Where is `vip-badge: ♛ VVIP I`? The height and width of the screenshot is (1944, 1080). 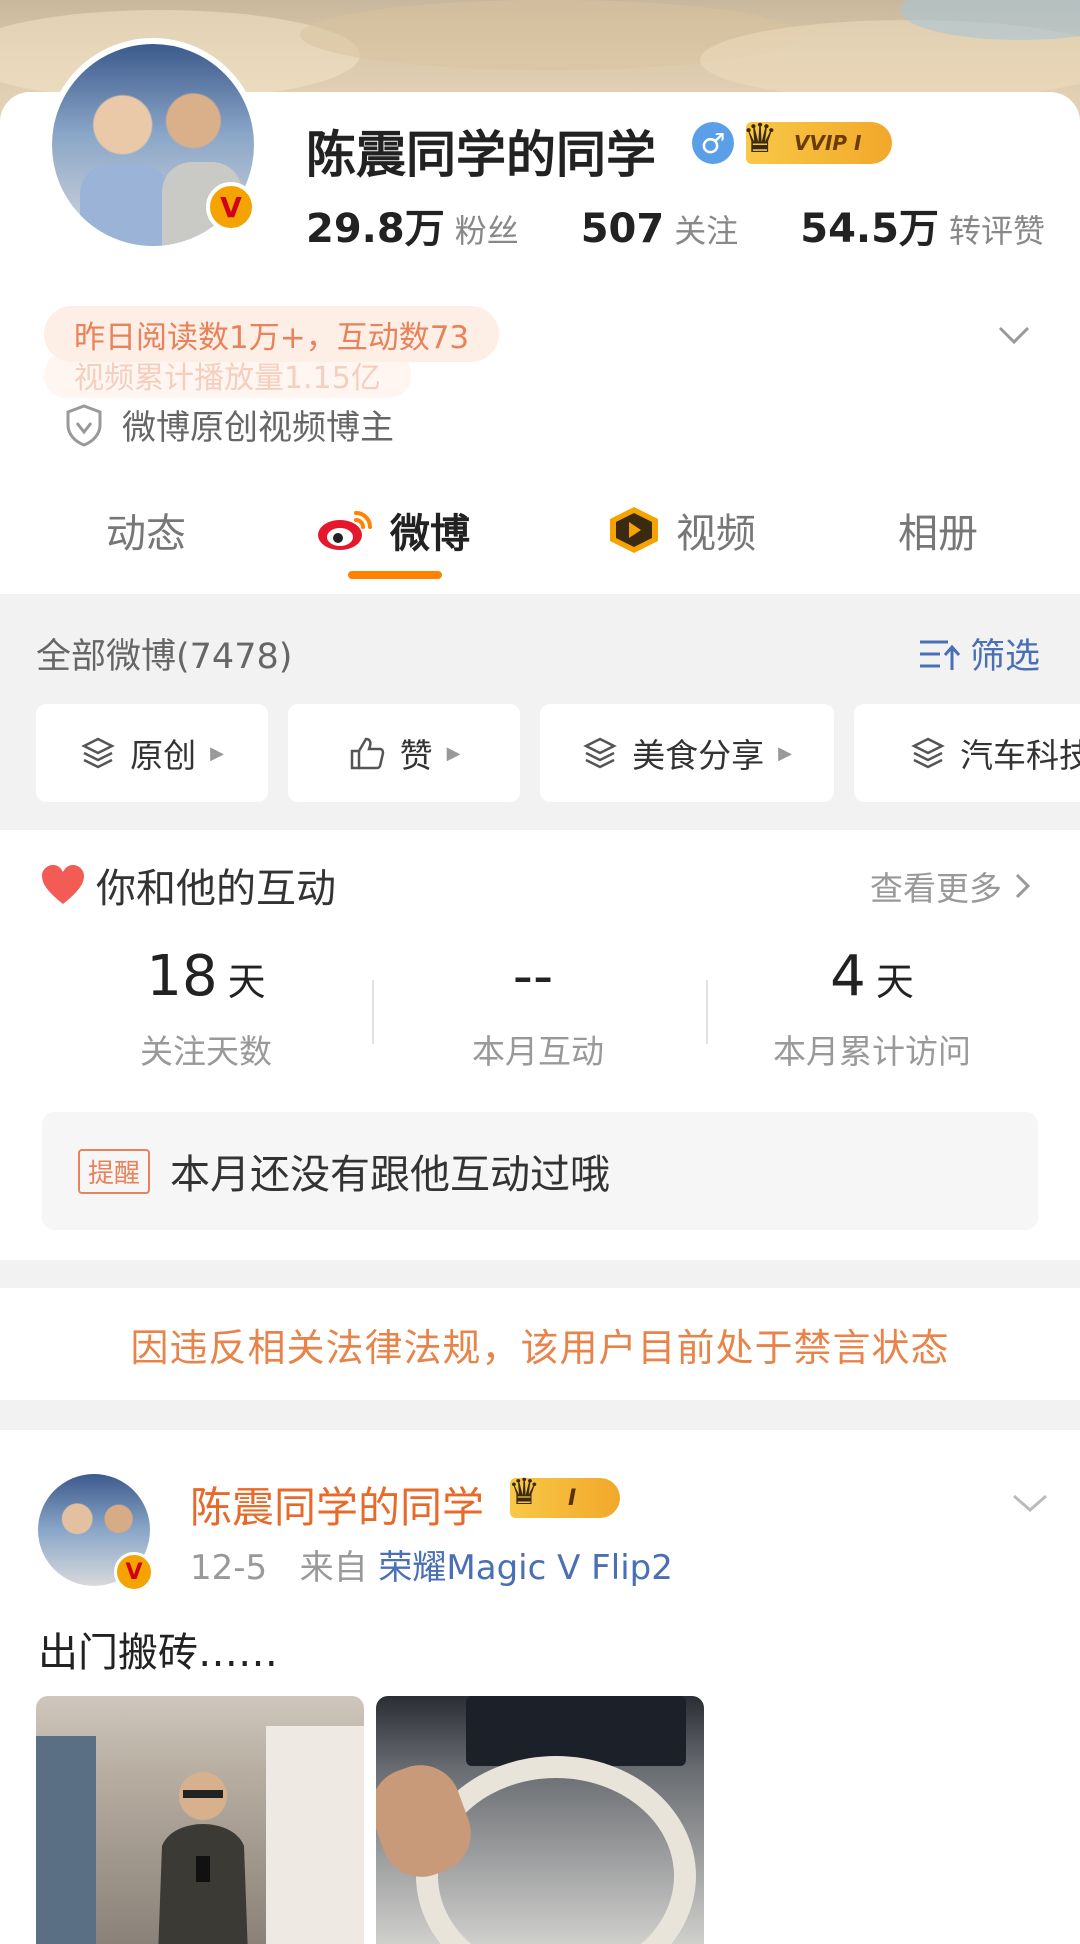 vip-badge: ♛ VVIP I is located at coordinates (817, 140).